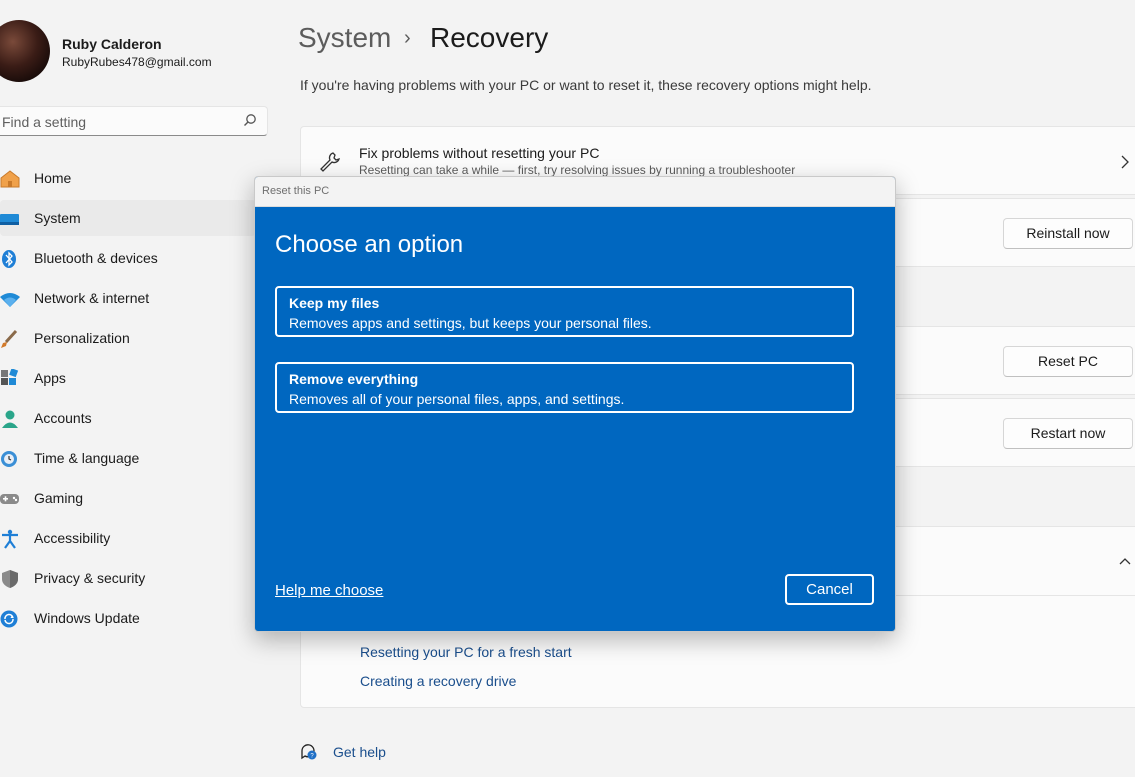 This screenshot has height=777, width=1135. What do you see at coordinates (90, 578) in the screenshot?
I see `sidebar-item-label: Privacy & security` at bounding box center [90, 578].